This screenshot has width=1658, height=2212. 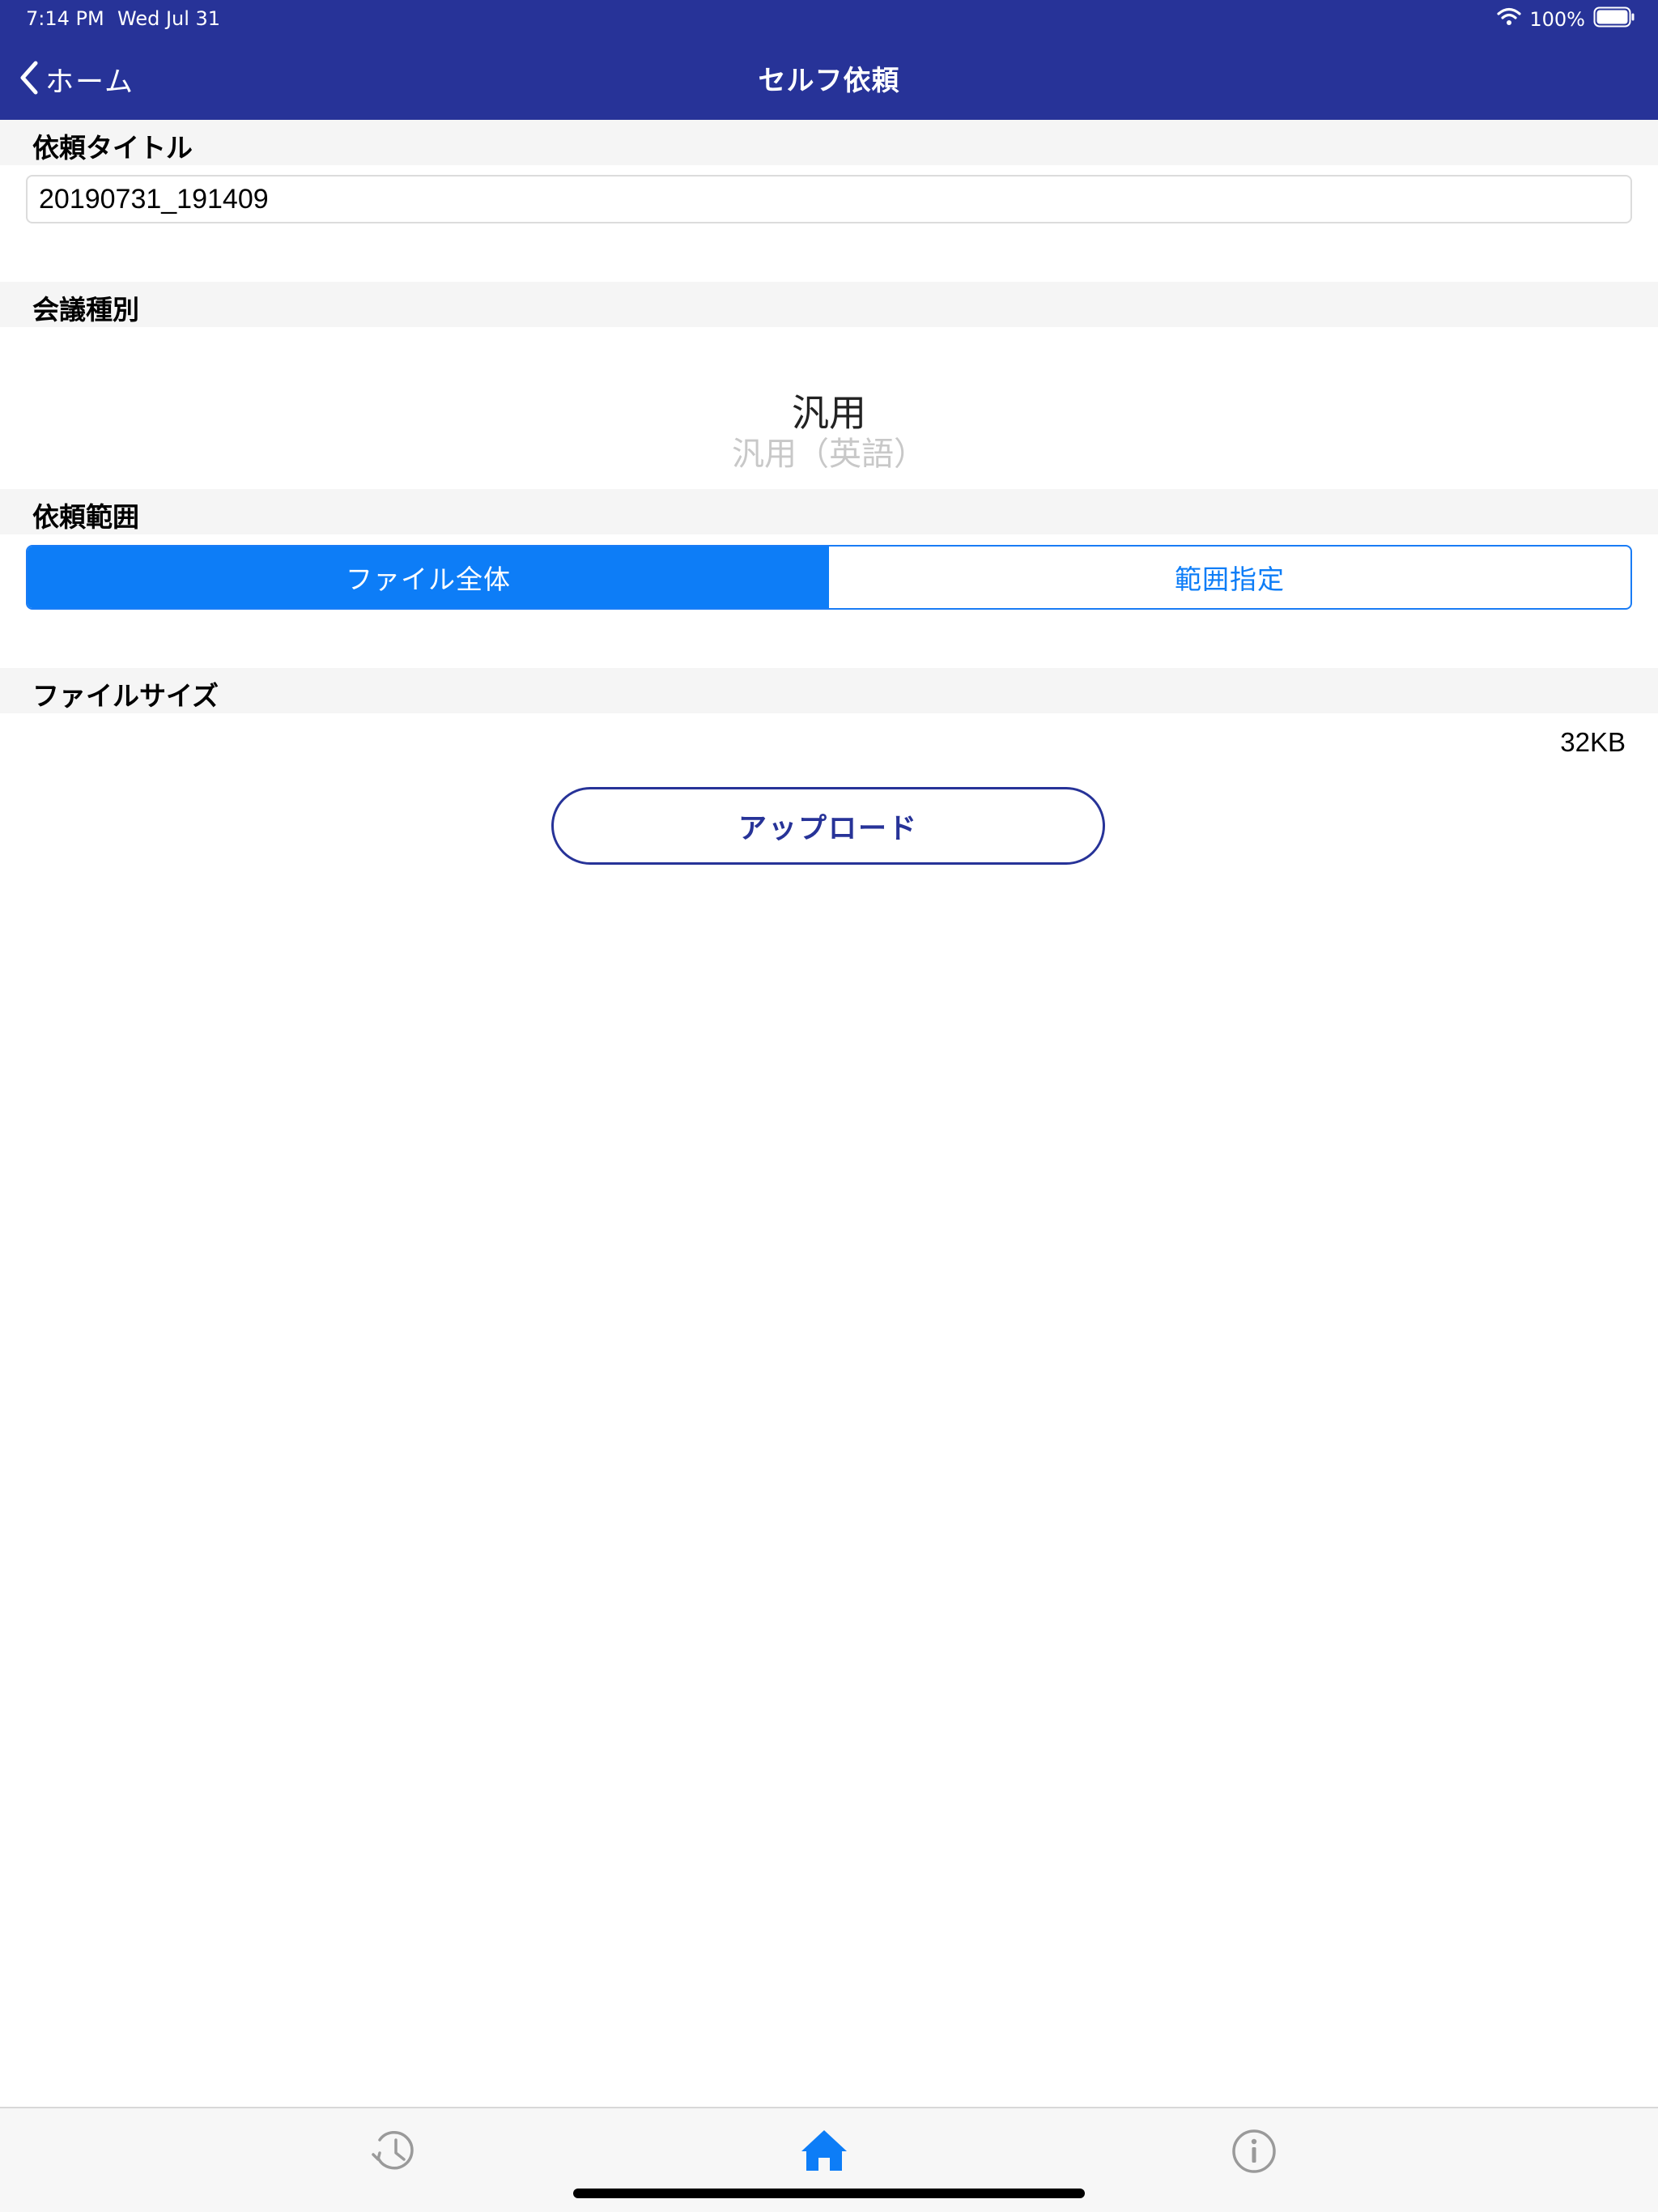 What do you see at coordinates (428, 577) in the screenshot?
I see `segment-whole-file: ファイル全体` at bounding box center [428, 577].